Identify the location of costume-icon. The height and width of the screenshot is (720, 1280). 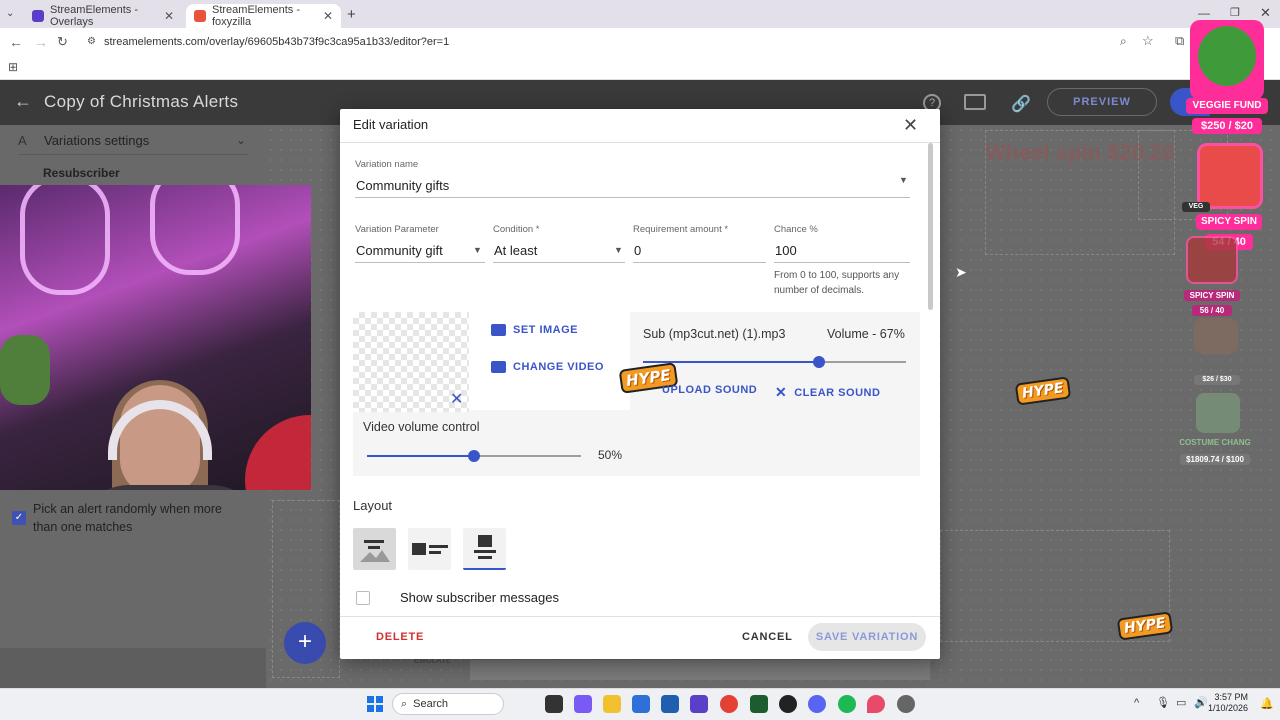
(1218, 413).